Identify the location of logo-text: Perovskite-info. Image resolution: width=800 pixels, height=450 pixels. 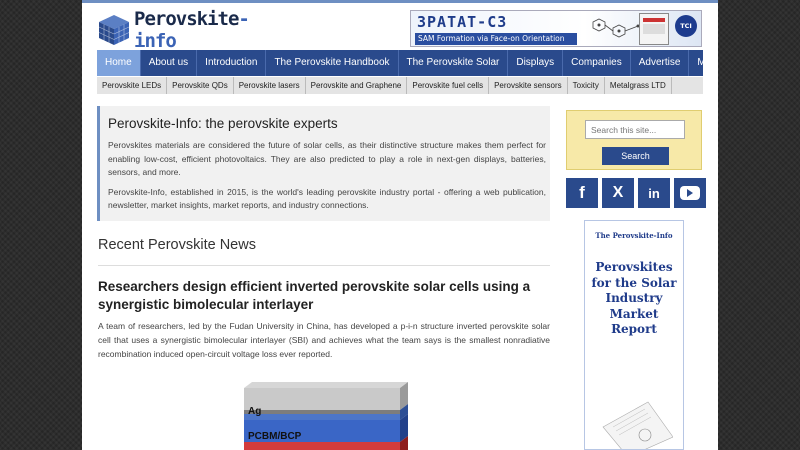
(192, 30).